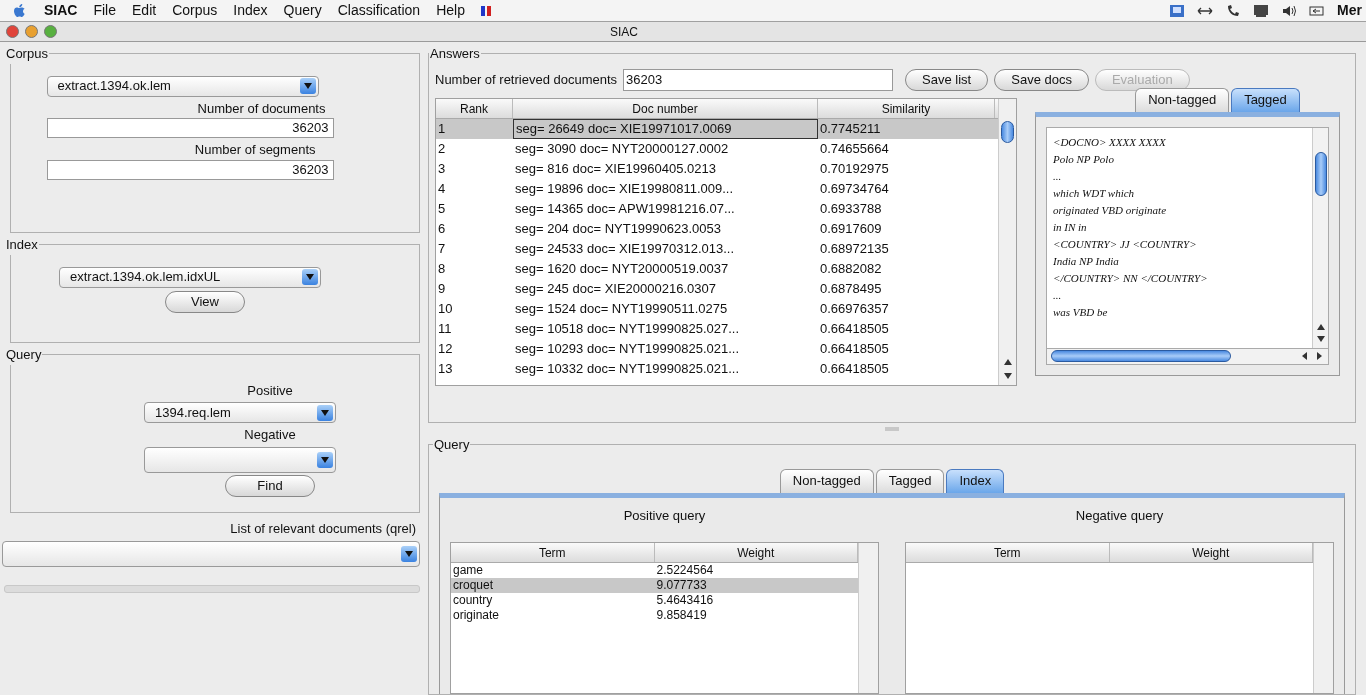 This screenshot has height=695, width=1366. What do you see at coordinates (947, 79) in the screenshot?
I see `button: Save list` at bounding box center [947, 79].